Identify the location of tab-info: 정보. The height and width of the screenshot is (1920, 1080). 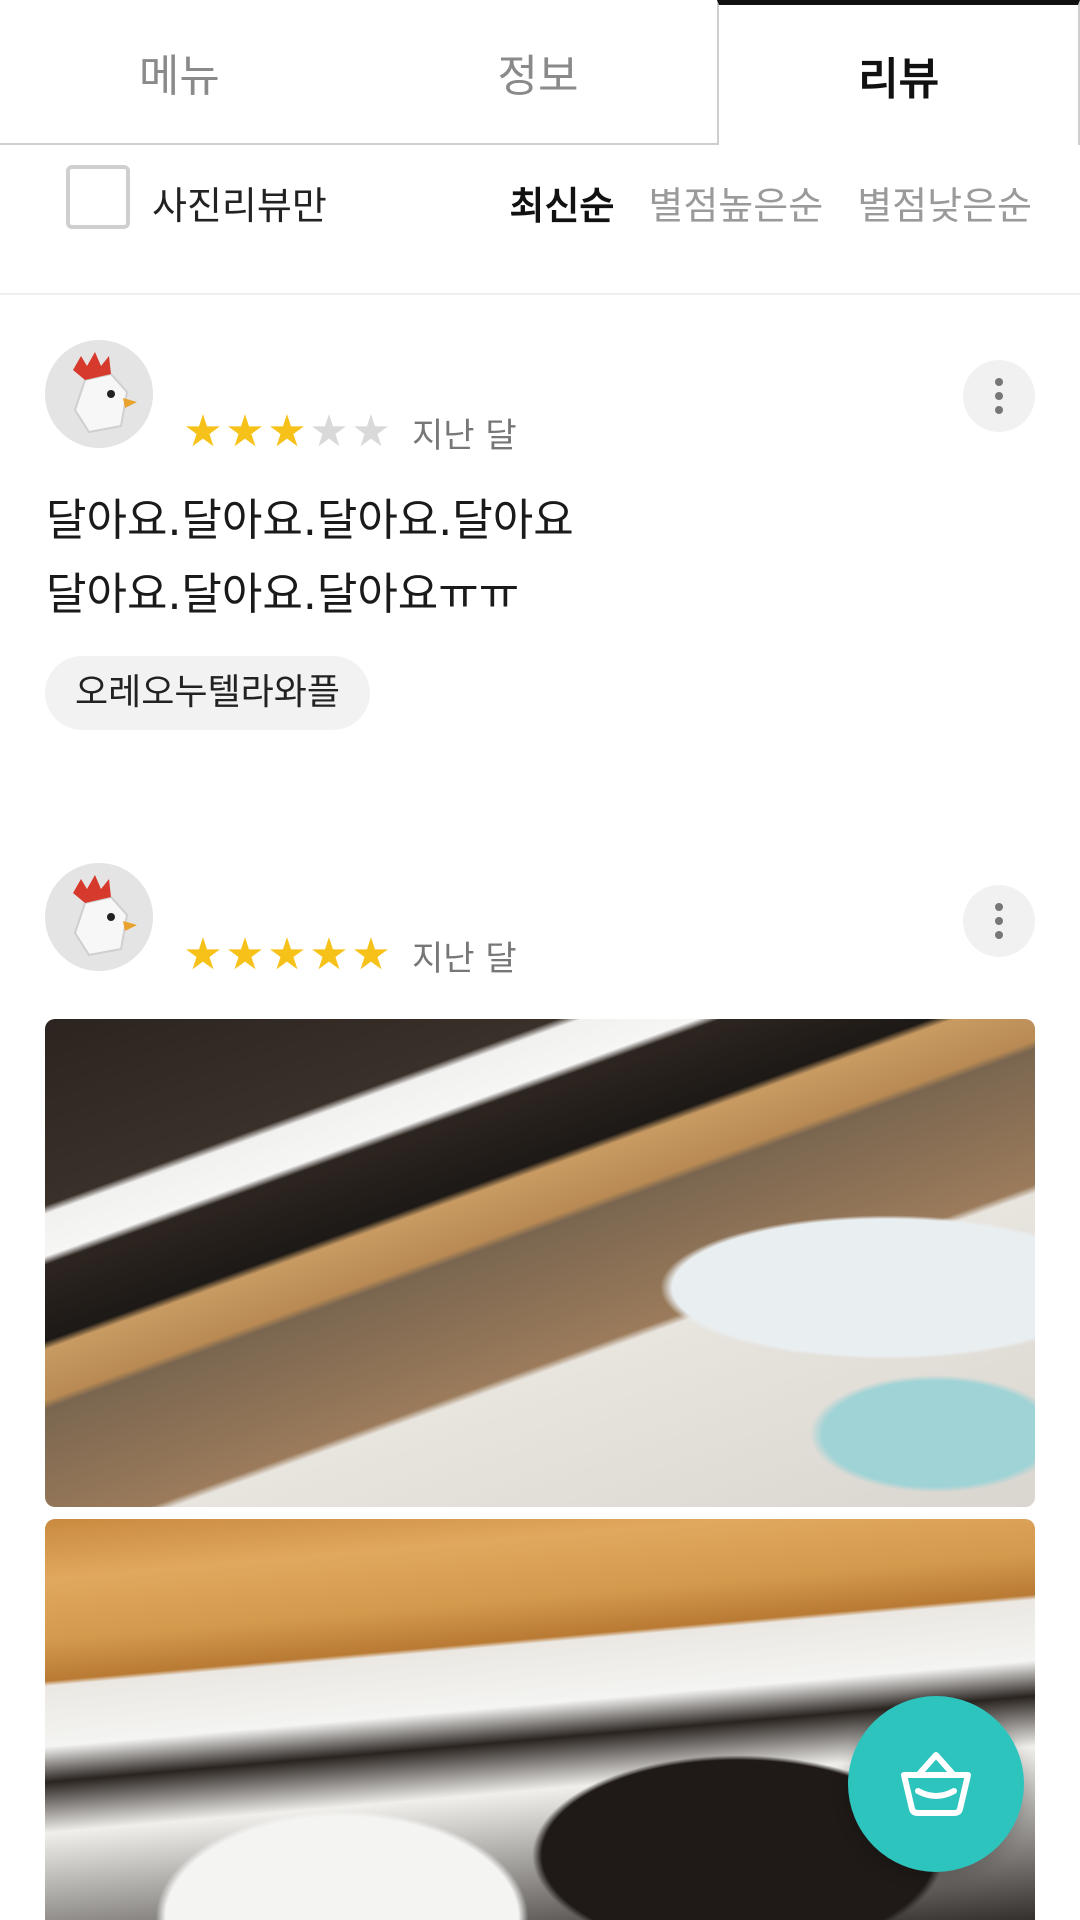
(538, 72).